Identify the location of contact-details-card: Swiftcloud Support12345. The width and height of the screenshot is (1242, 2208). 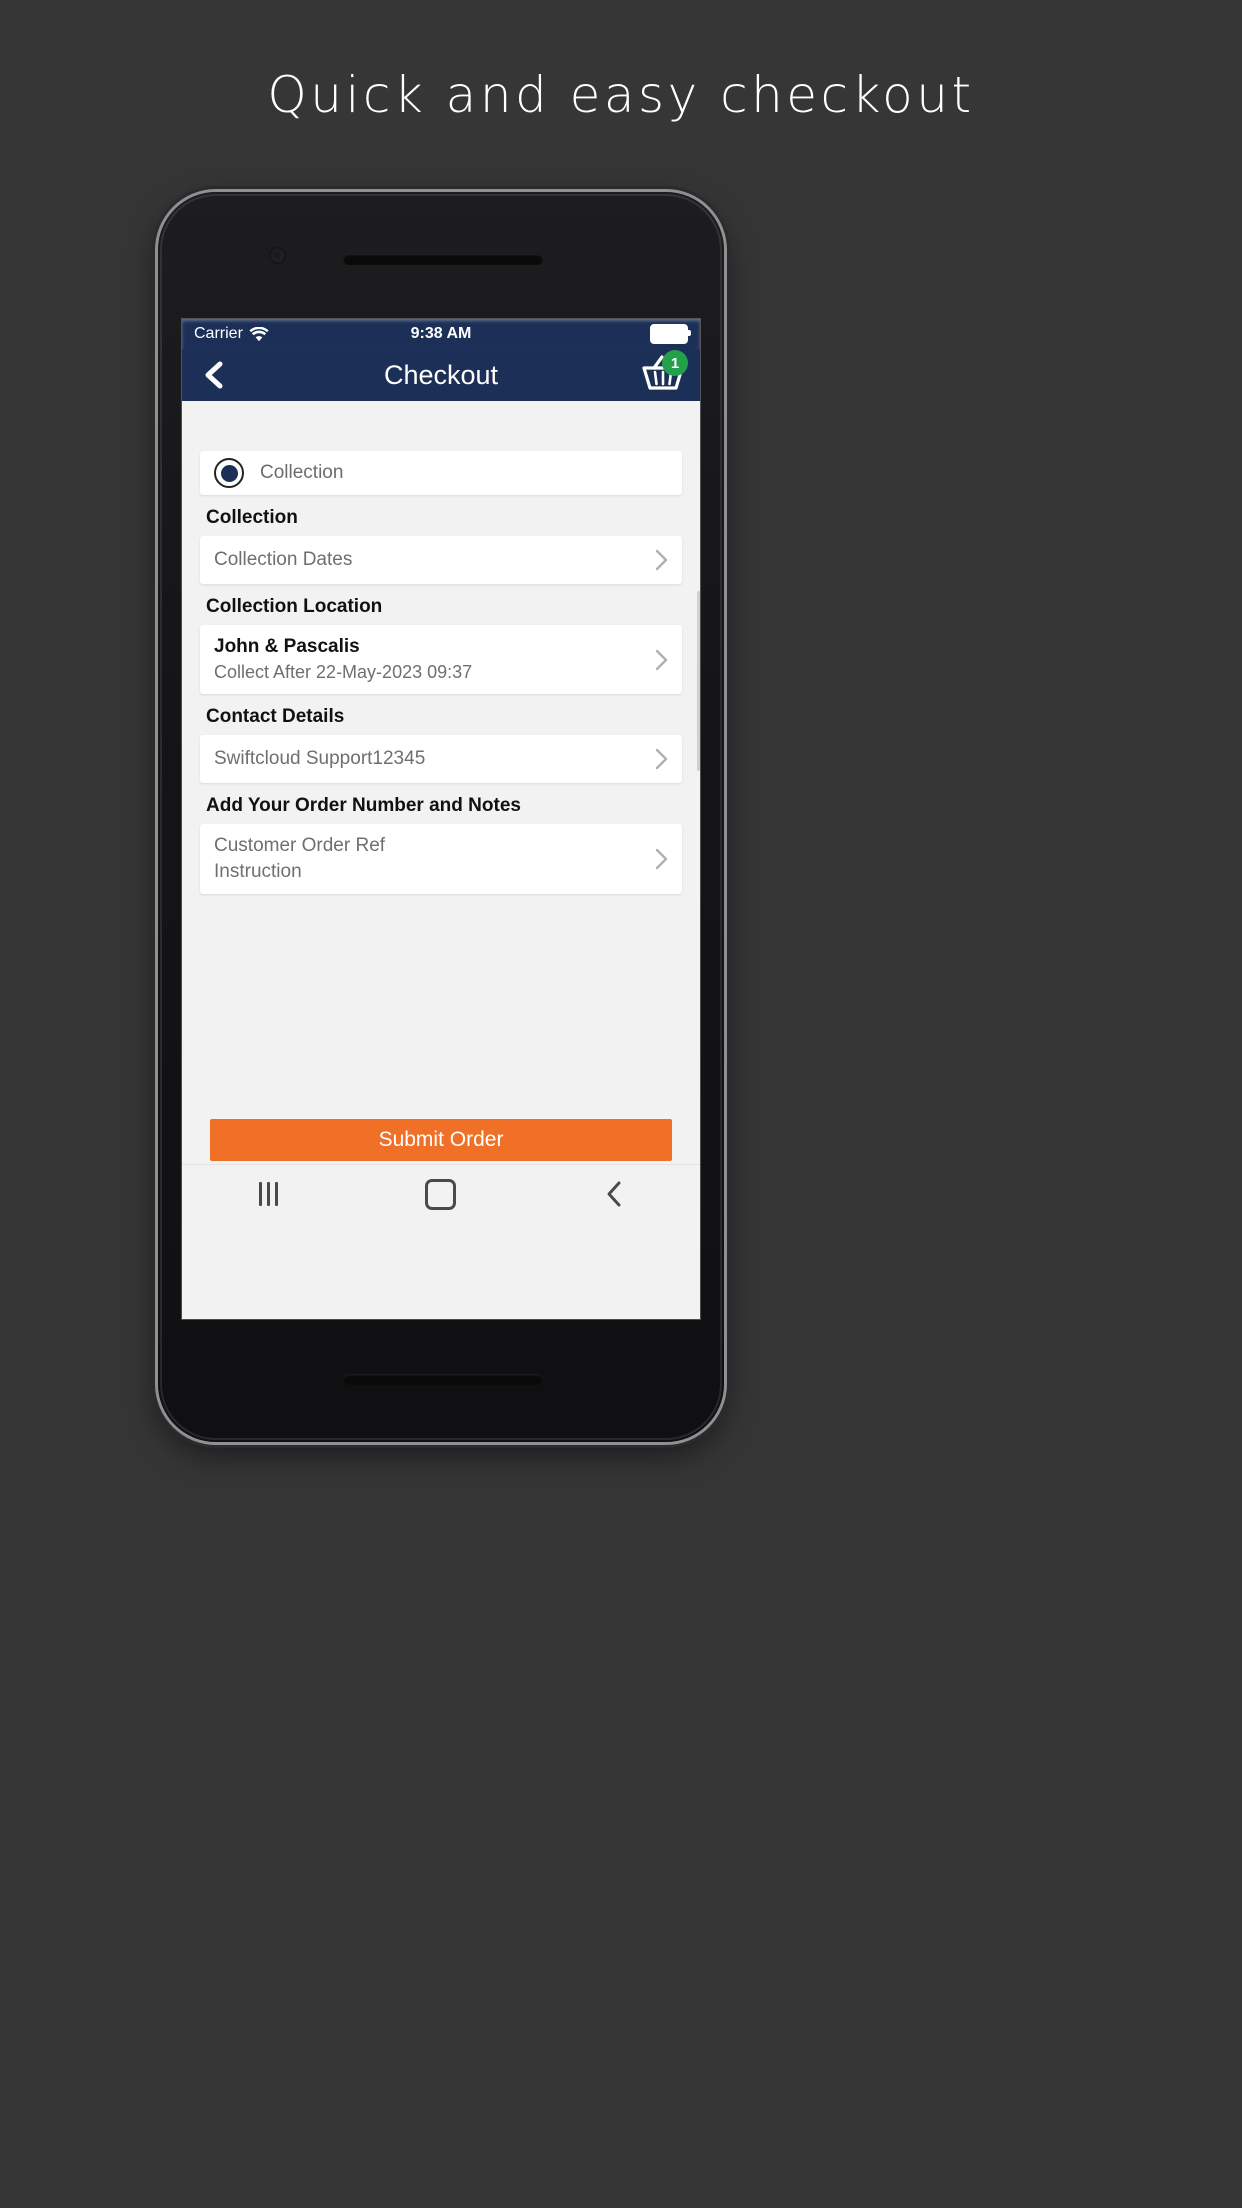
(441, 759).